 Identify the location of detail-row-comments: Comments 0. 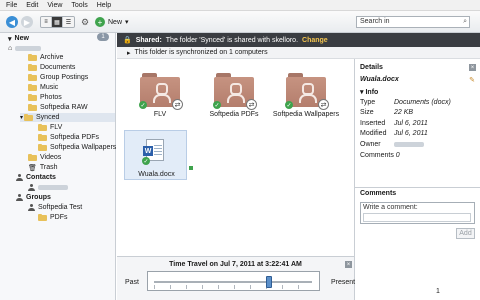
(380, 155).